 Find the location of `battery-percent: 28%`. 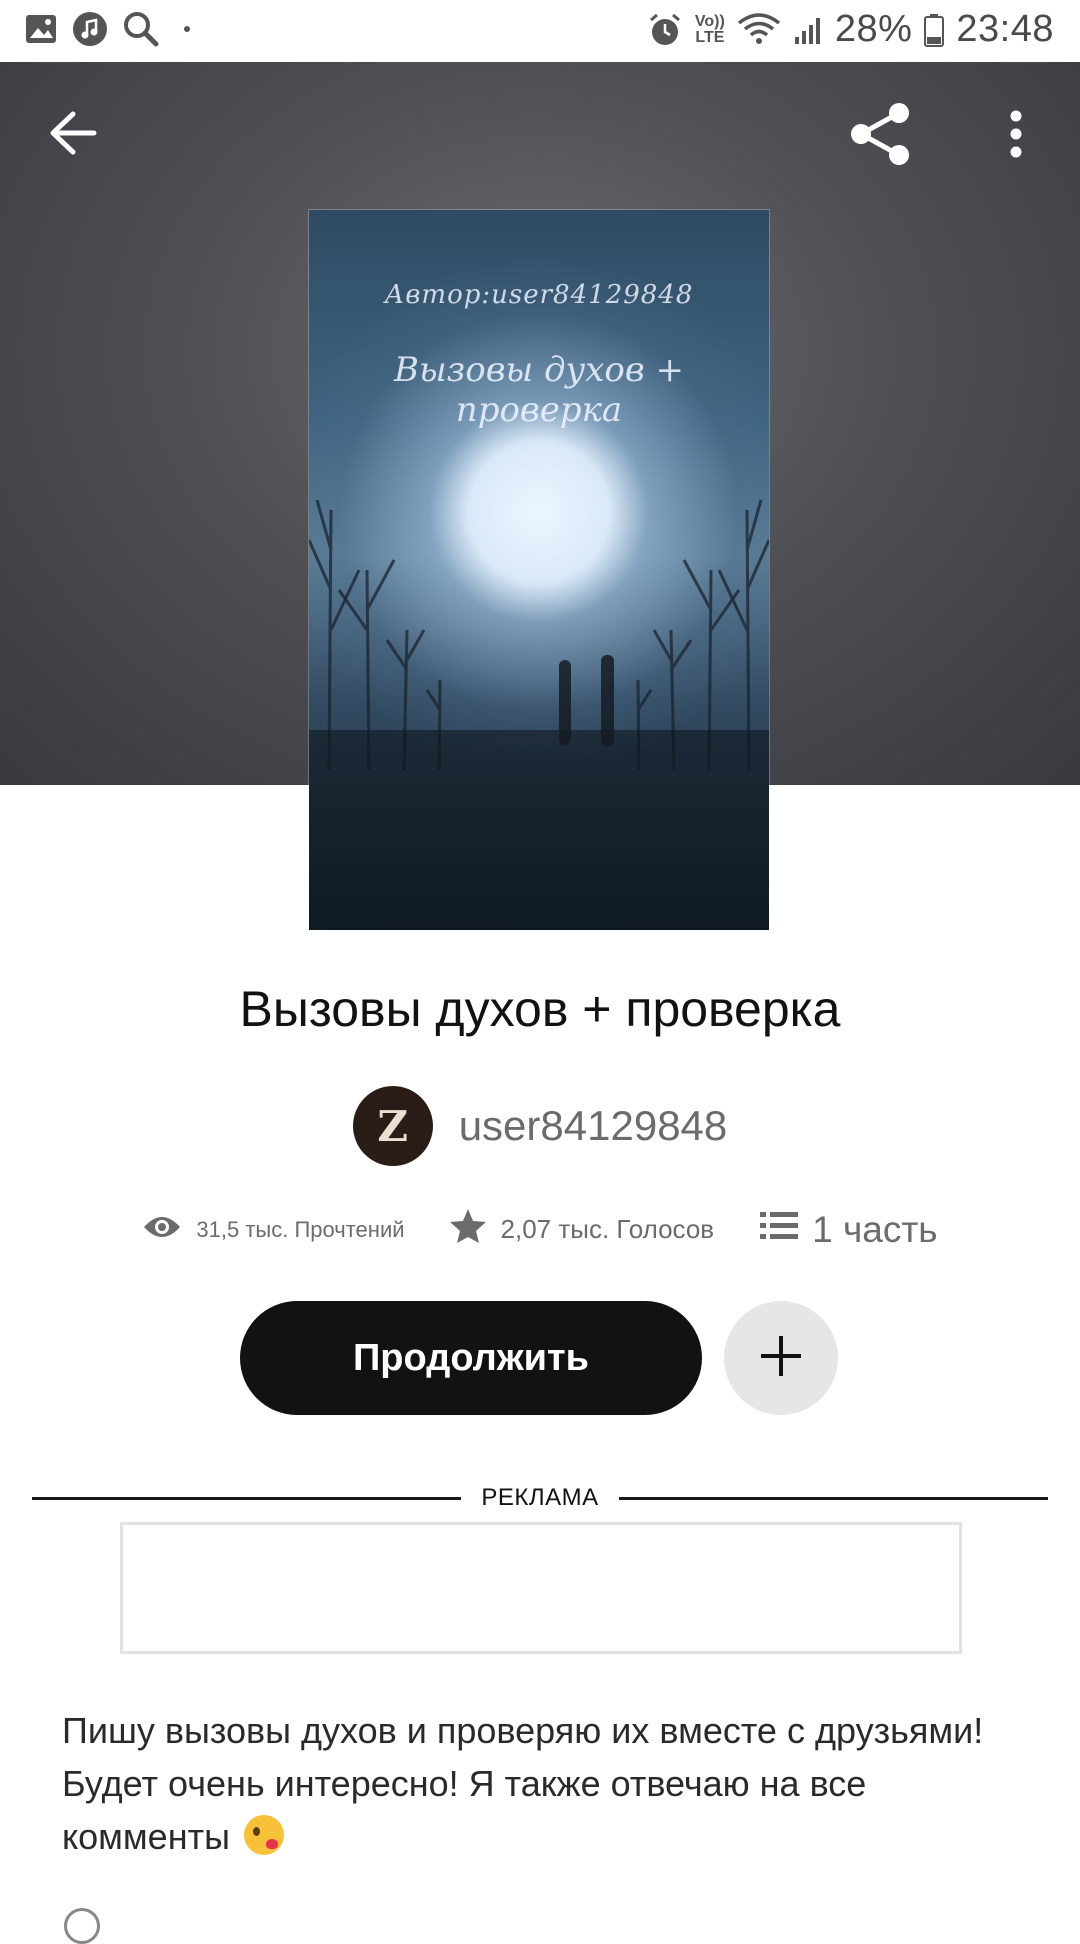

battery-percent: 28% is located at coordinates (873, 29).